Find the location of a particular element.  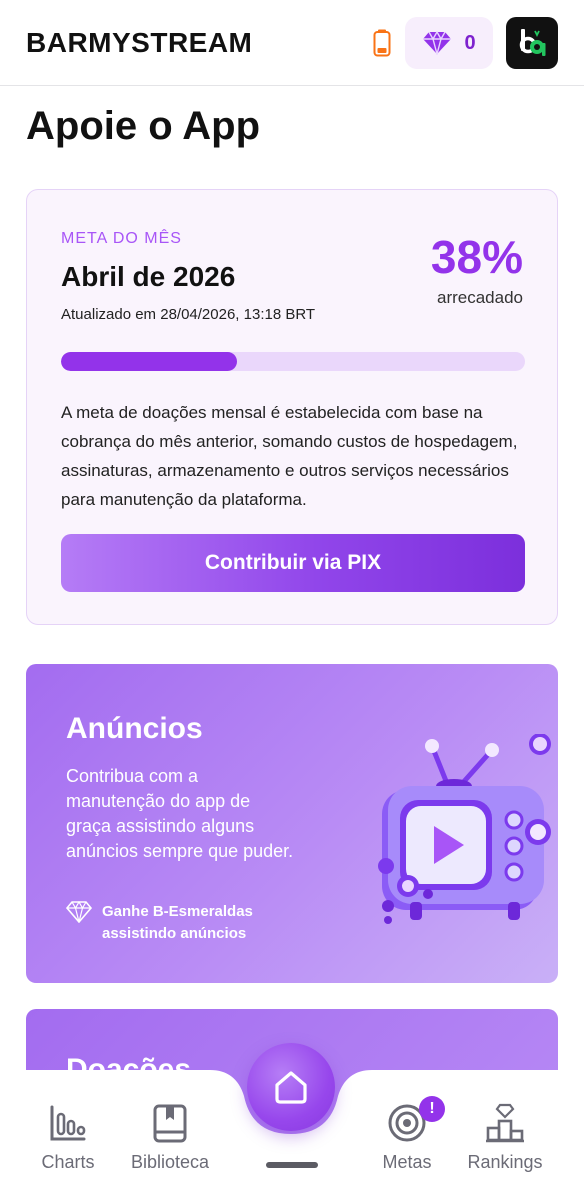

home-icon is located at coordinates (291, 1087).